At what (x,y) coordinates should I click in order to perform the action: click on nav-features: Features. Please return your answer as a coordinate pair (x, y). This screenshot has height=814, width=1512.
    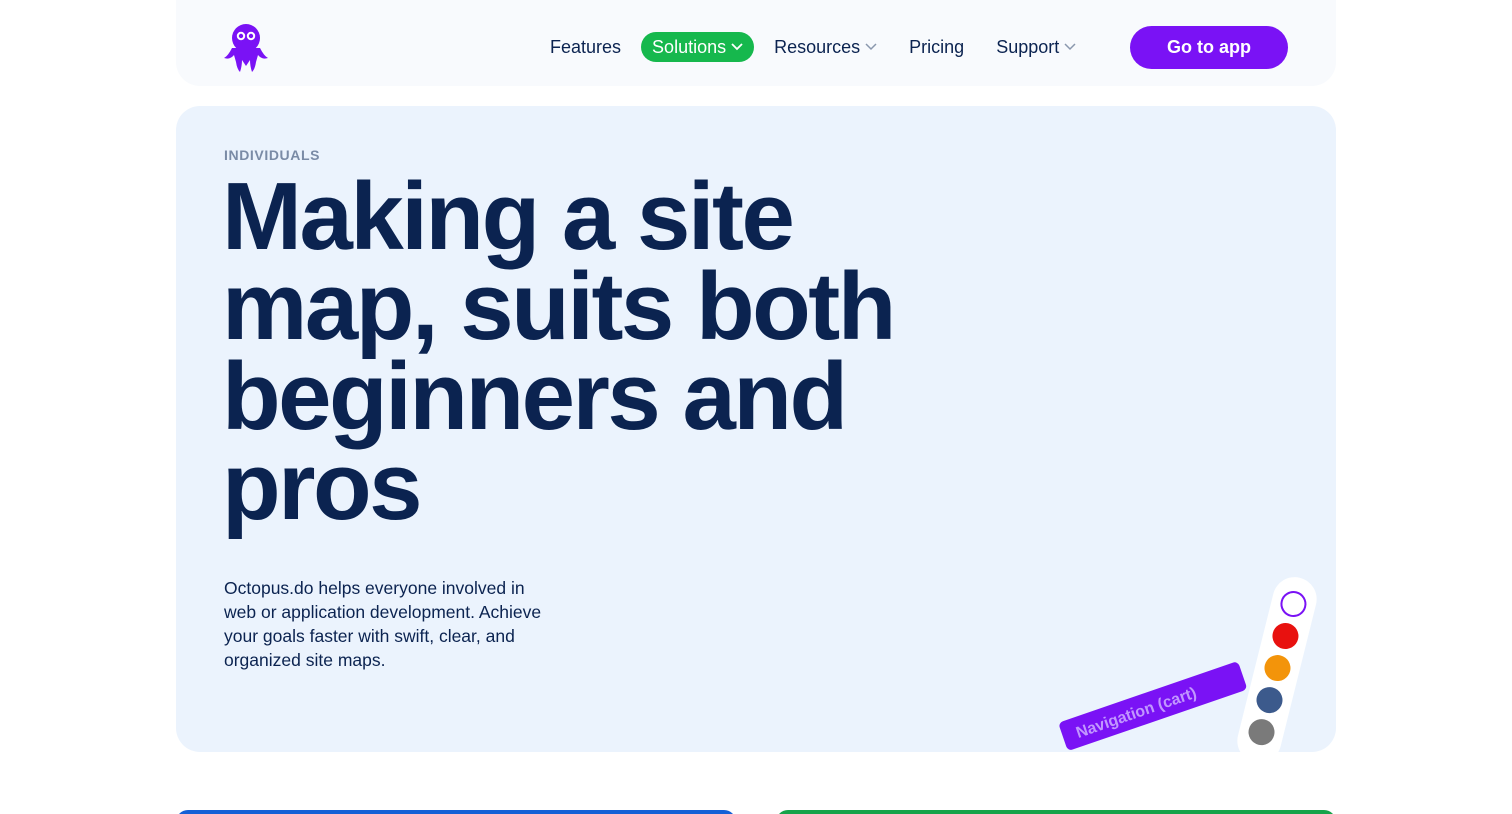
    Looking at the image, I should click on (585, 47).